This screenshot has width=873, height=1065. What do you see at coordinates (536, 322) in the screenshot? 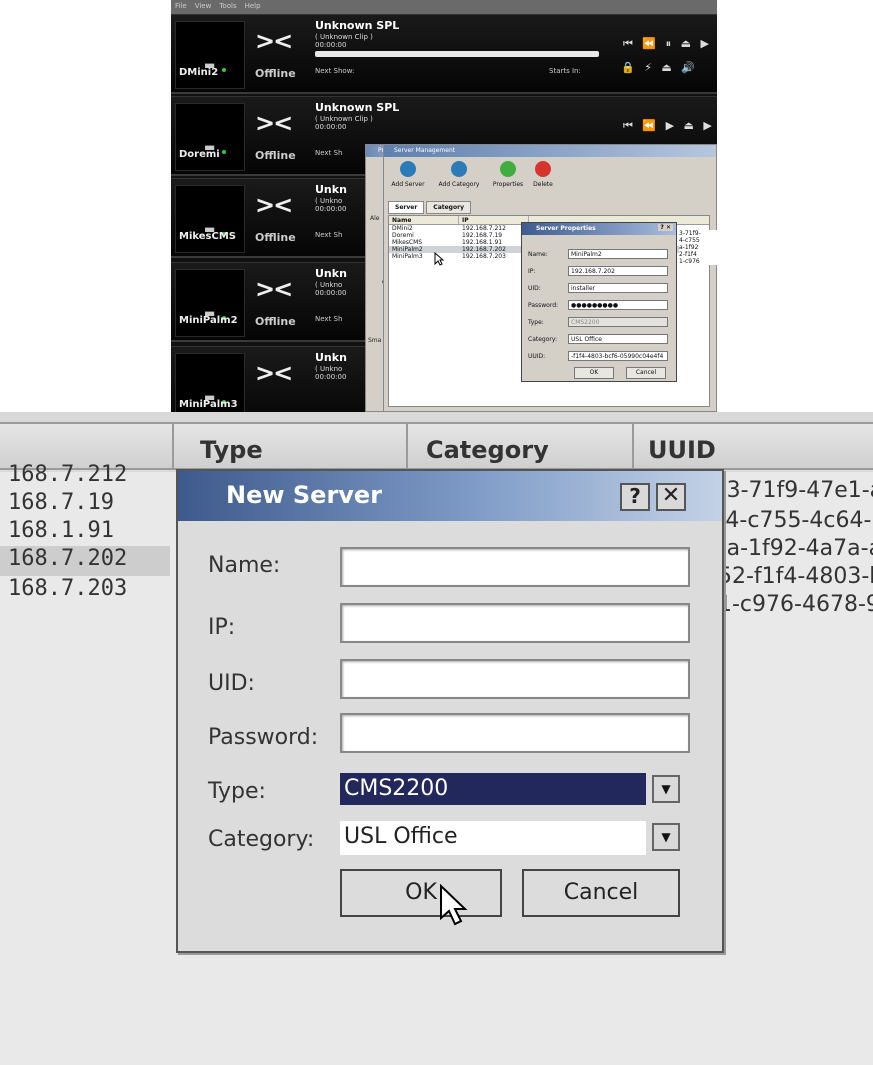
I see `type-label: Type:` at bounding box center [536, 322].